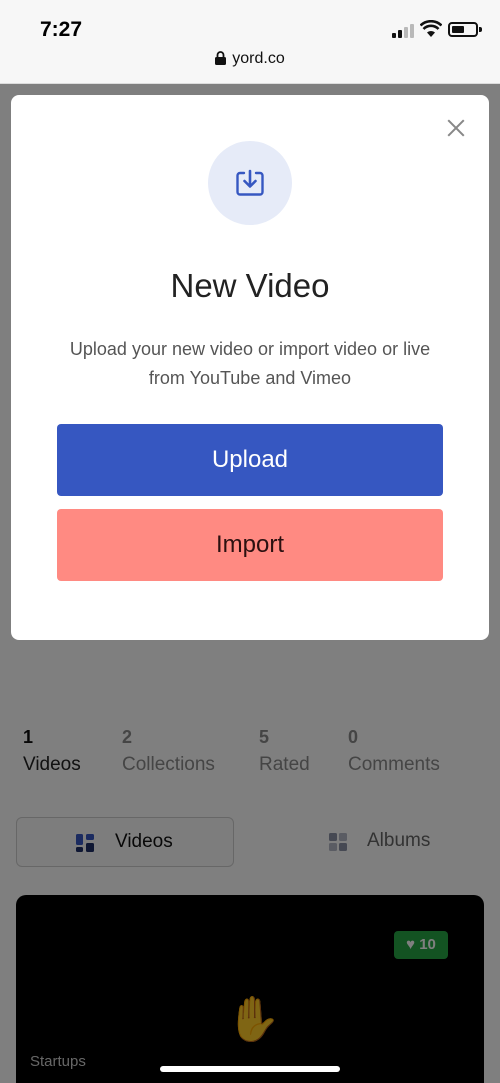 This screenshot has width=500, height=1083. I want to click on modal-title: New Video, so click(250, 285).